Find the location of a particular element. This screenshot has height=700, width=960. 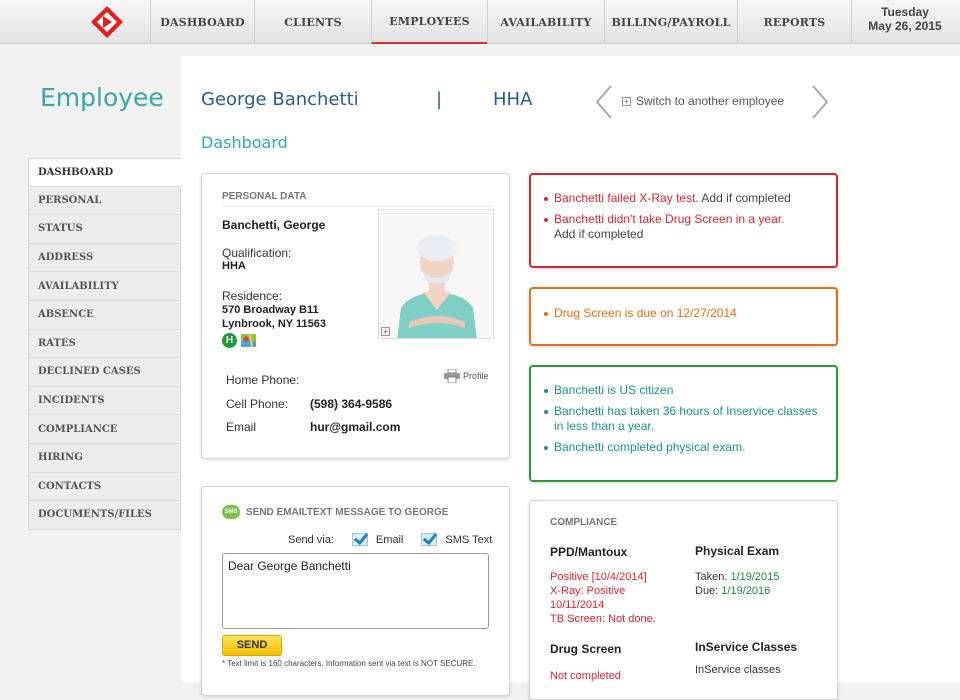

due-label: Due: is located at coordinates (708, 591).